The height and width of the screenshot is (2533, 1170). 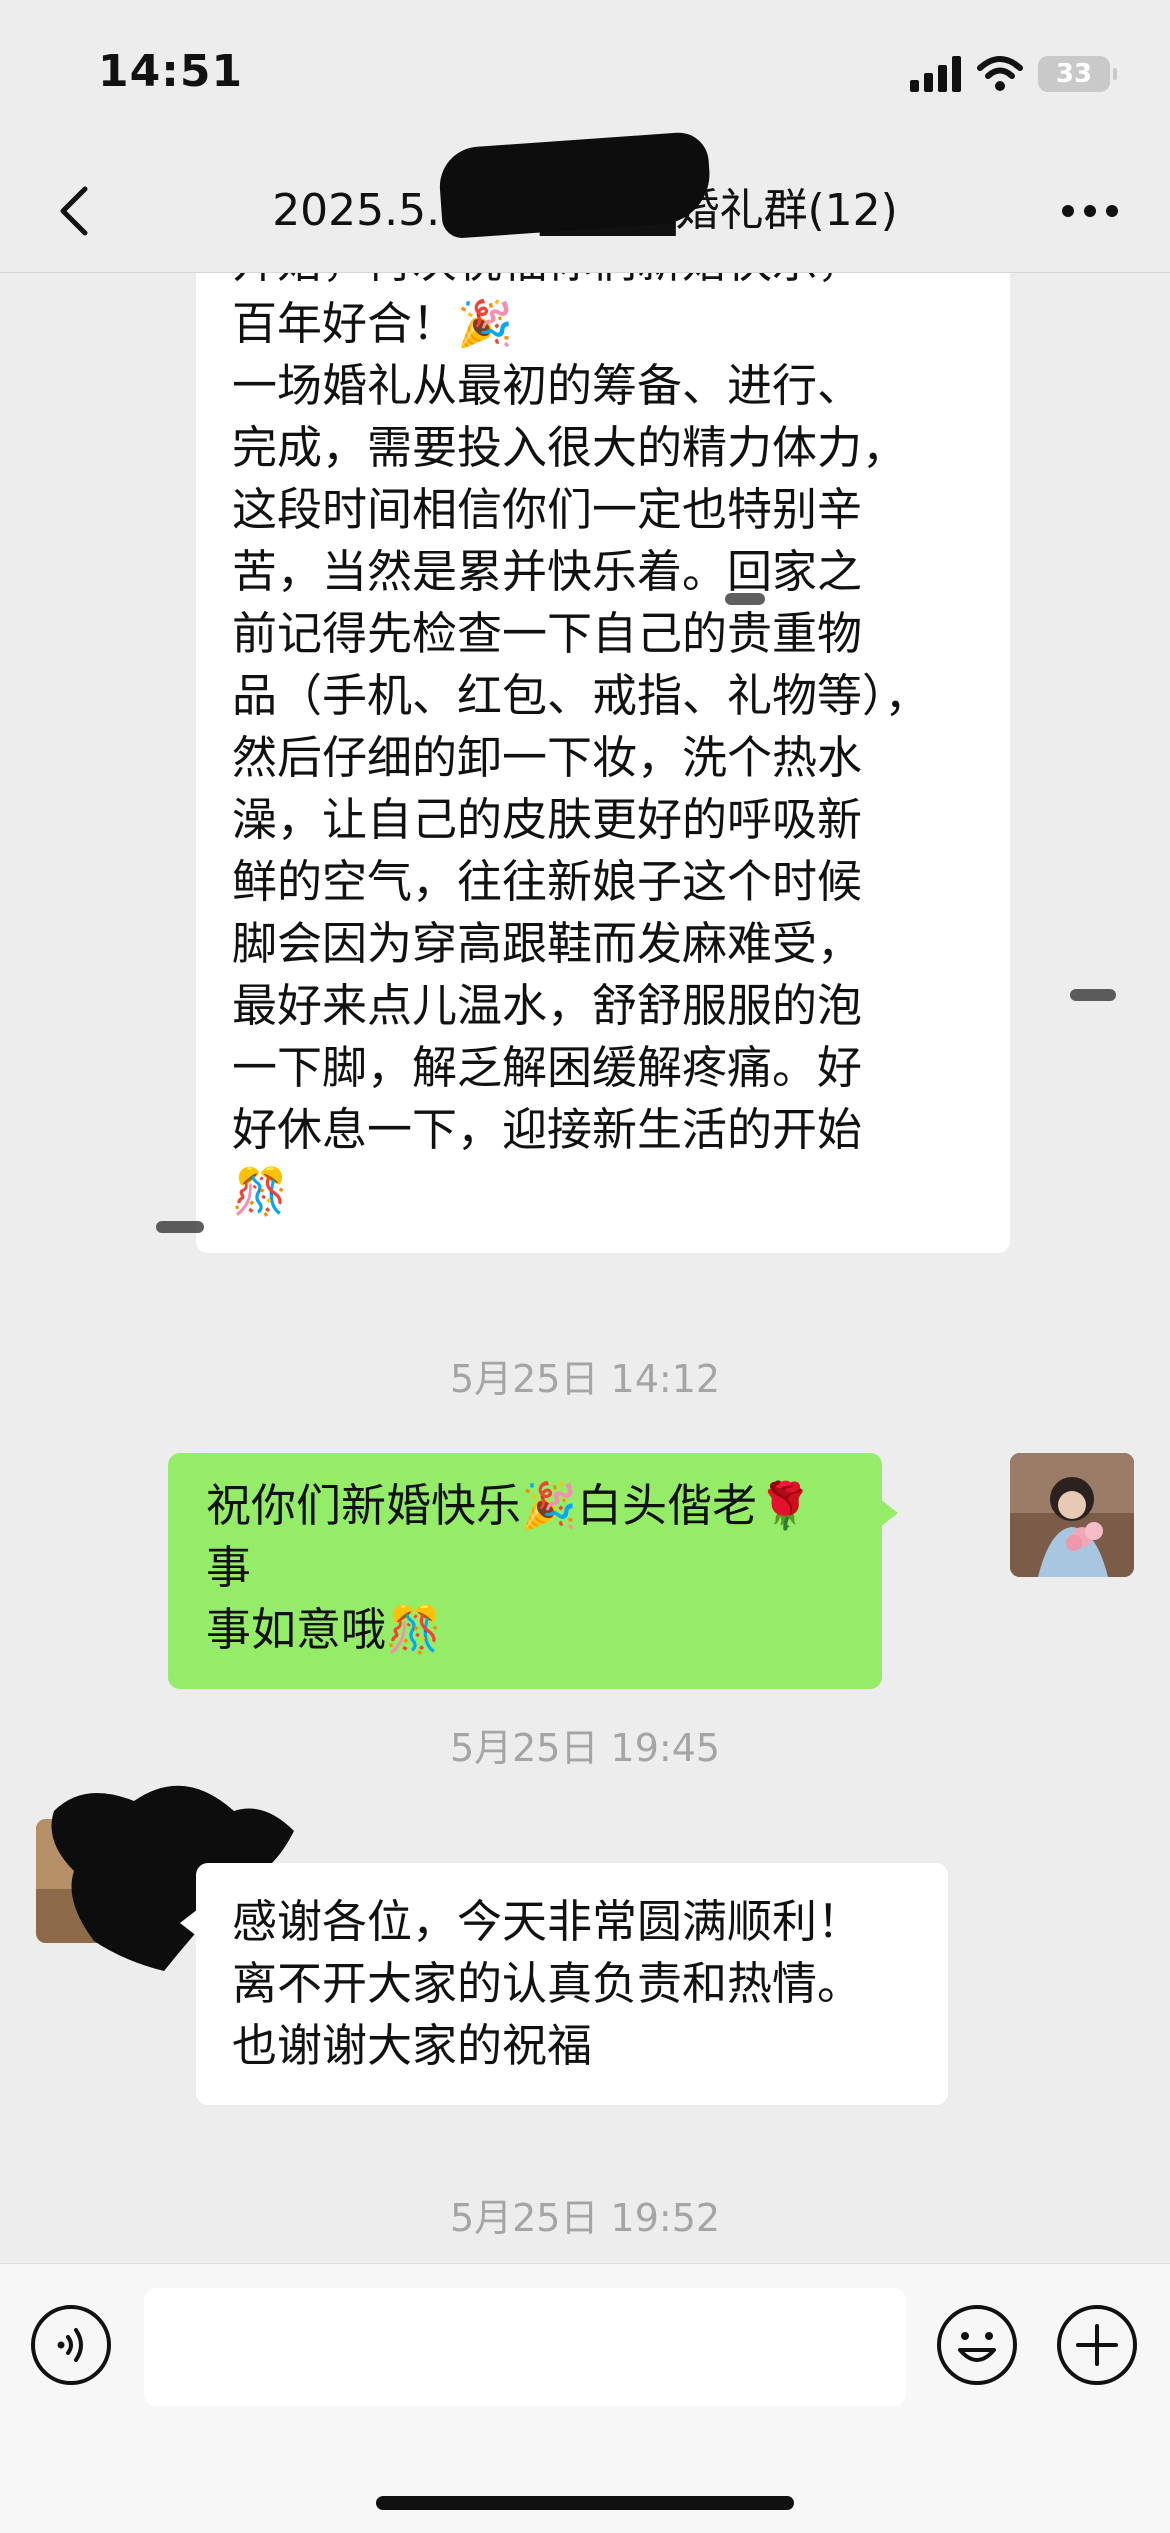 I want to click on battery-level: 33, so click(x=1074, y=74).